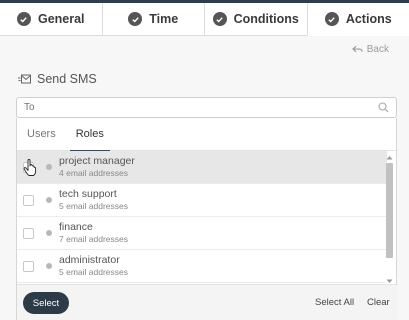 The image size is (409, 320). I want to click on tab-label: Conditions, so click(266, 19).